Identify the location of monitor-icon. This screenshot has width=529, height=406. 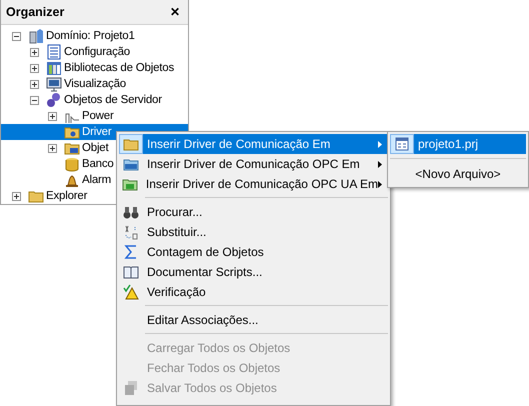
(54, 84).